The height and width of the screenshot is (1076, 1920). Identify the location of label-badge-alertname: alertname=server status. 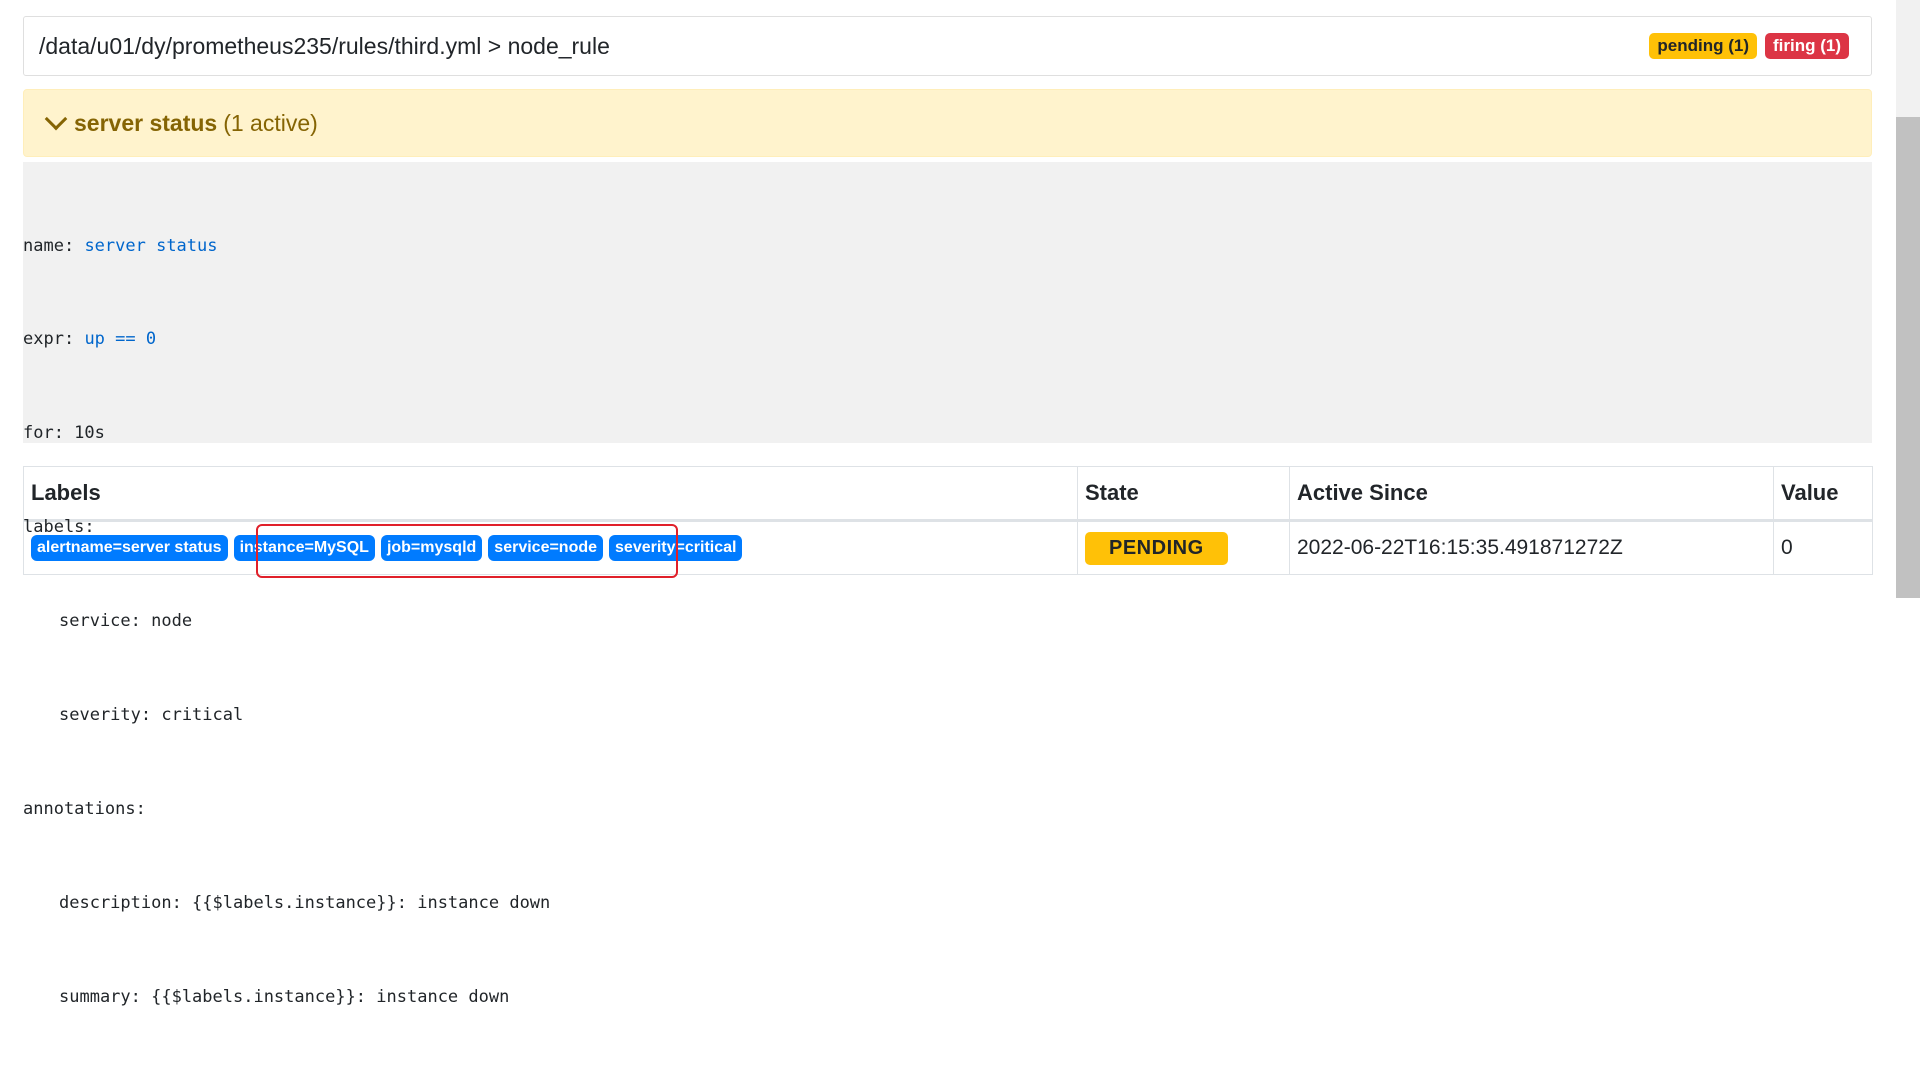
(129, 548).